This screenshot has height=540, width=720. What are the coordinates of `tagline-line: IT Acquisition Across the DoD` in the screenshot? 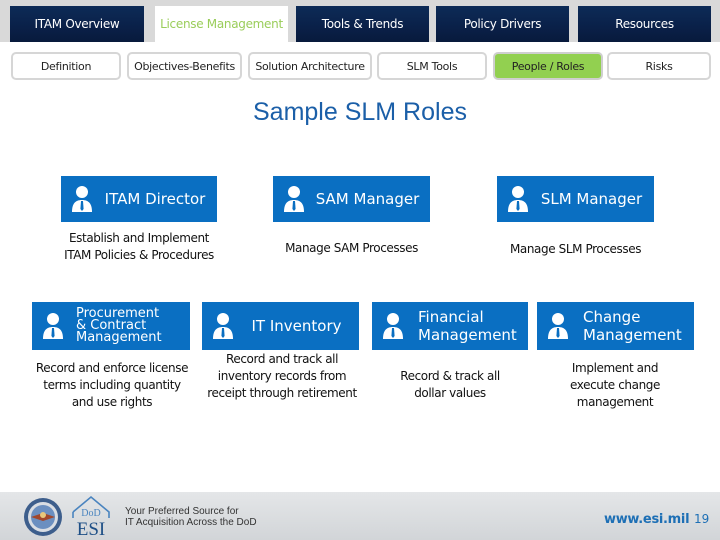 It's located at (191, 522).